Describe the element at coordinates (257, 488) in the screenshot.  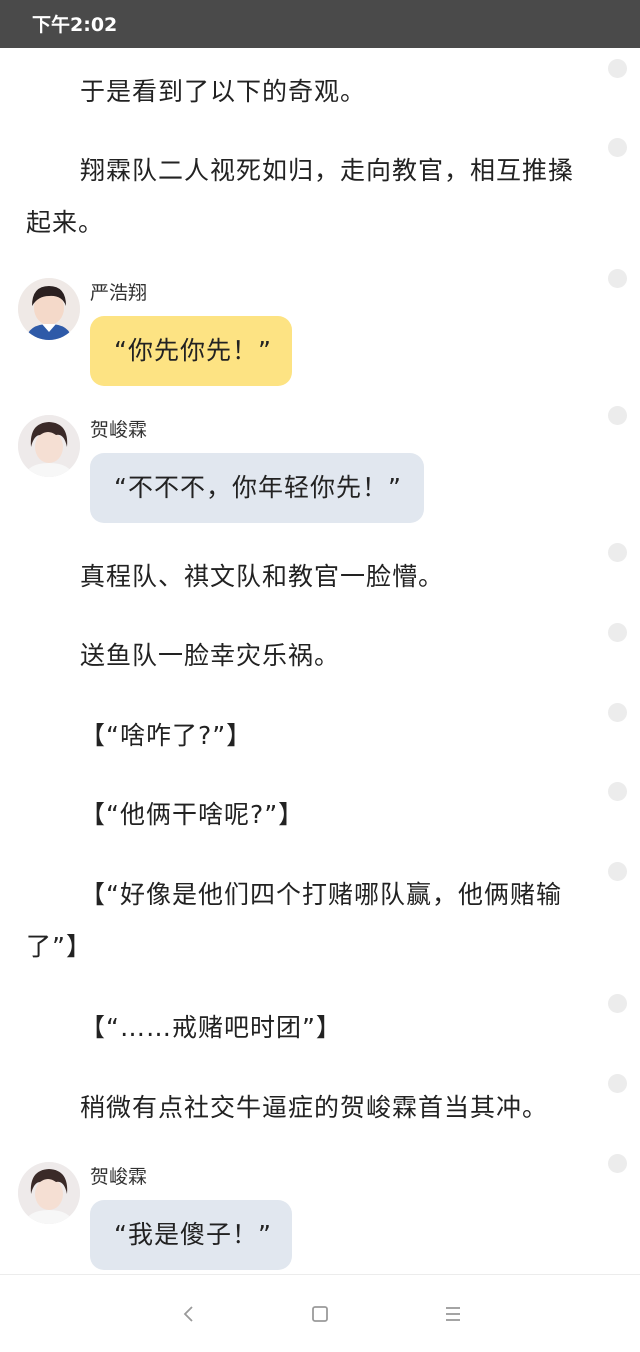
I see `chat-bubble: “不不不，你年轻你先！”` at that location.